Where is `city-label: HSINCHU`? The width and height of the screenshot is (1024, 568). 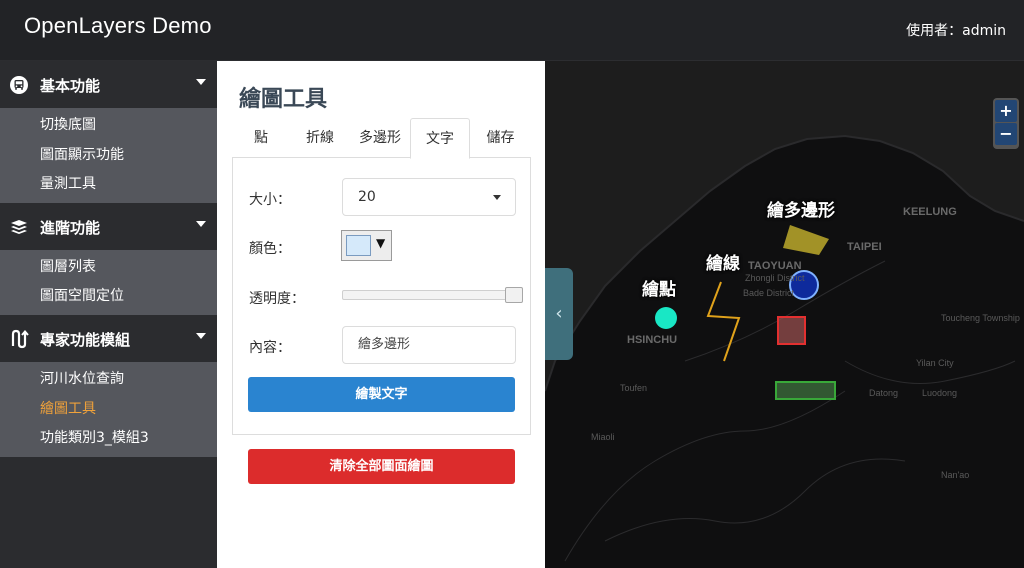 city-label: HSINCHU is located at coordinates (652, 340).